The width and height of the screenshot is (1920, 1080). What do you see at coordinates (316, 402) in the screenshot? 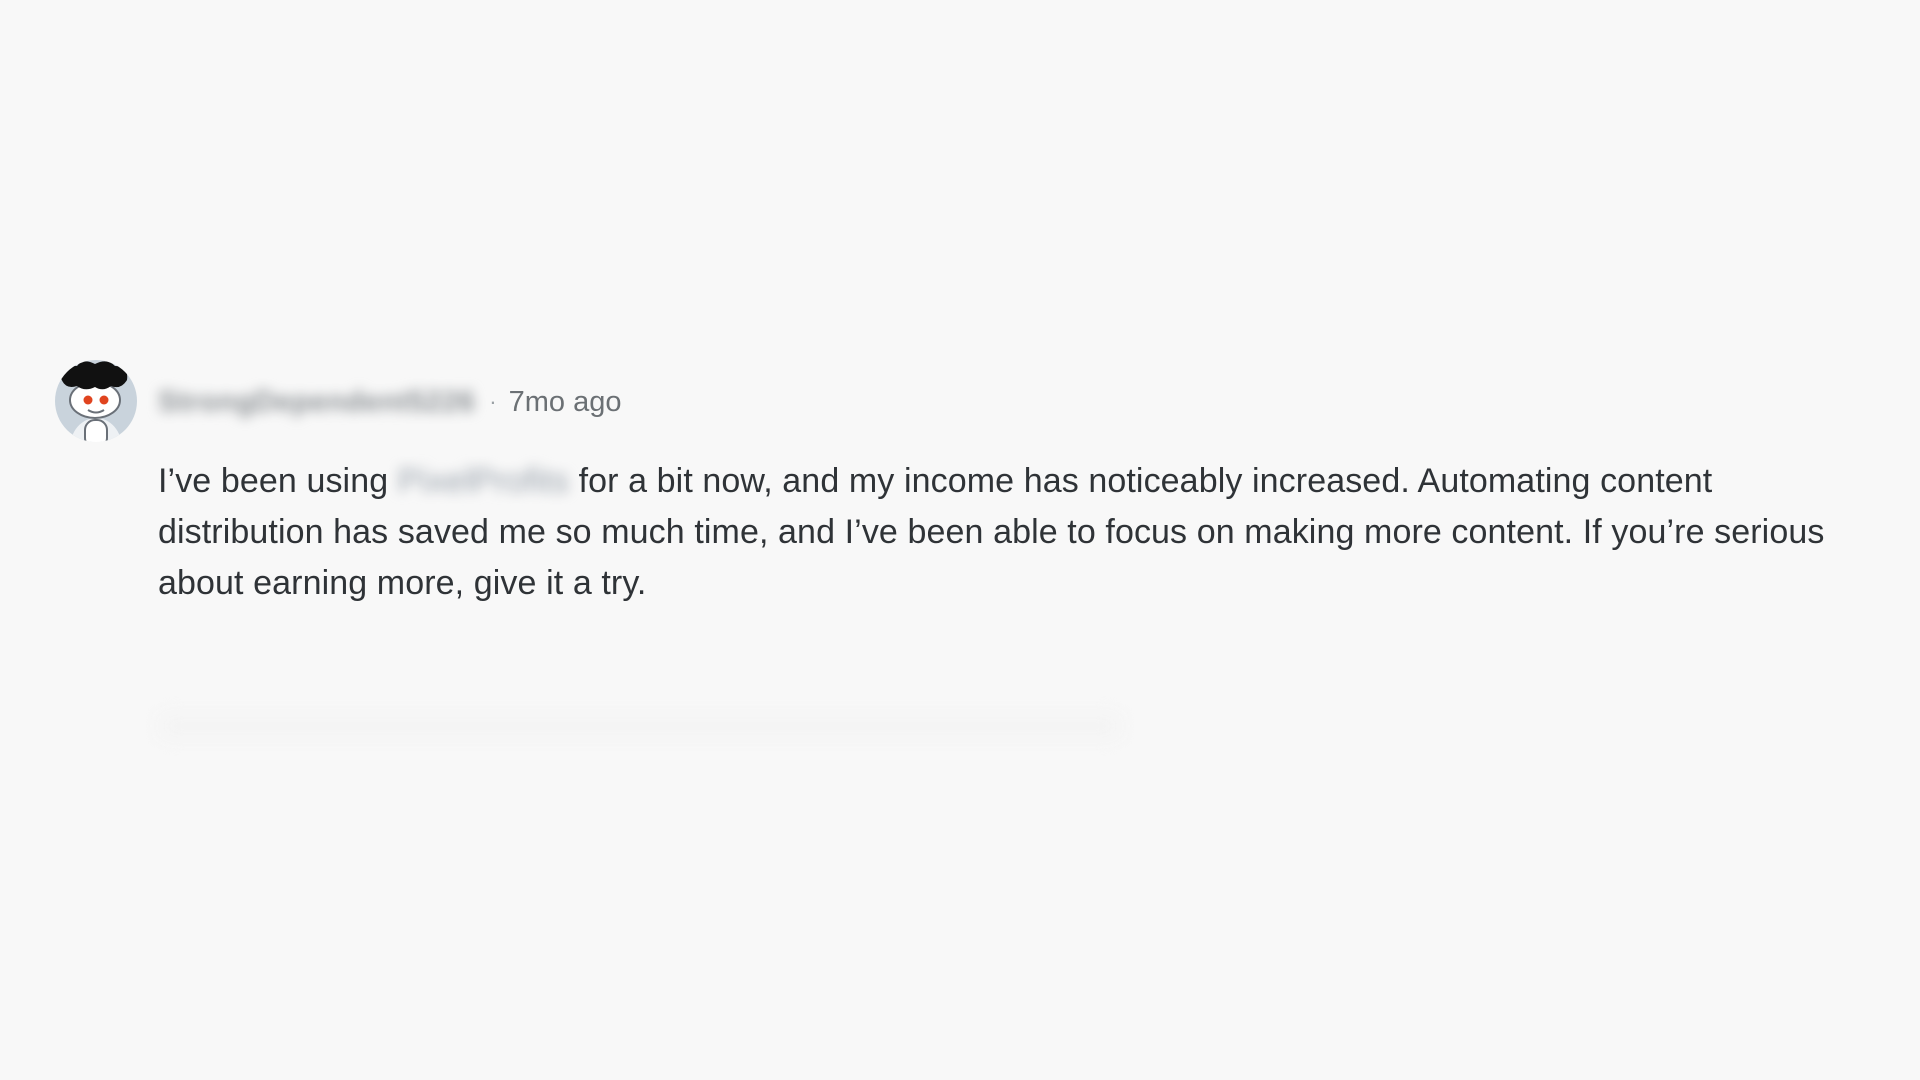
I see `username-link: StrongDependent5226` at bounding box center [316, 402].